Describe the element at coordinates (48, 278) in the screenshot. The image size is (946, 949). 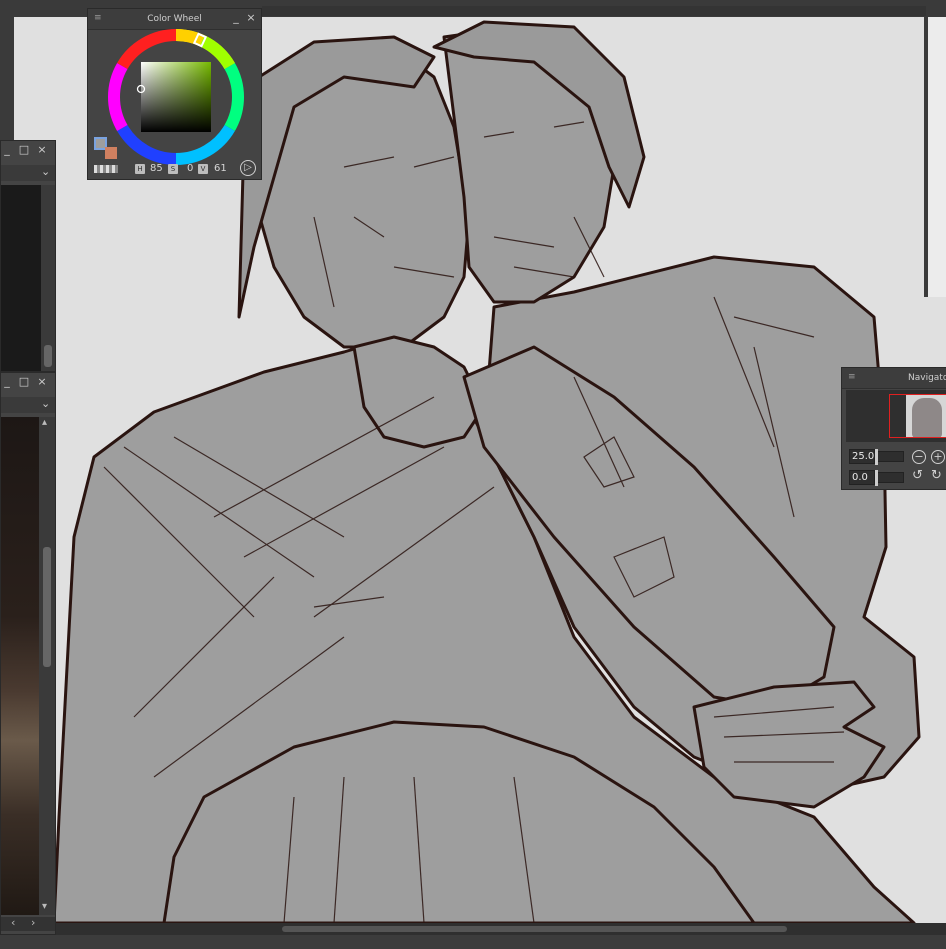
I see `vertical-scrollbar` at that location.